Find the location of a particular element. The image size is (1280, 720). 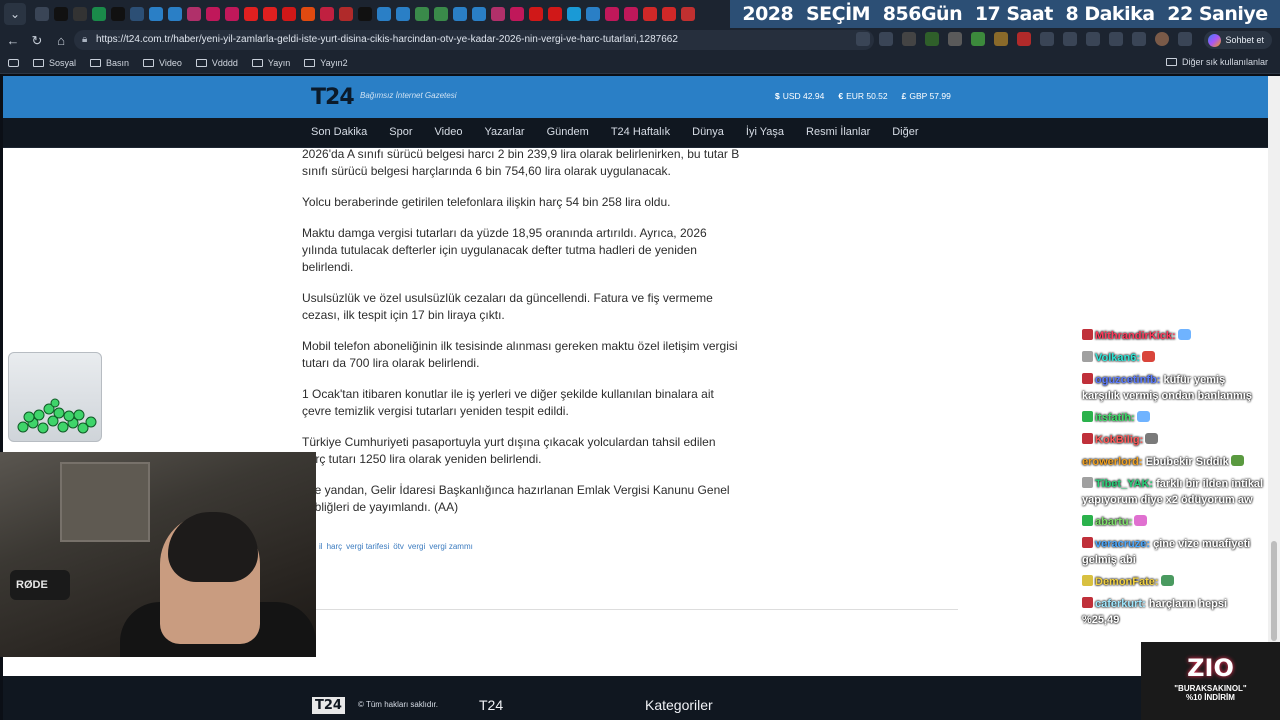

split-screen-icon is located at coordinates (1070, 39).